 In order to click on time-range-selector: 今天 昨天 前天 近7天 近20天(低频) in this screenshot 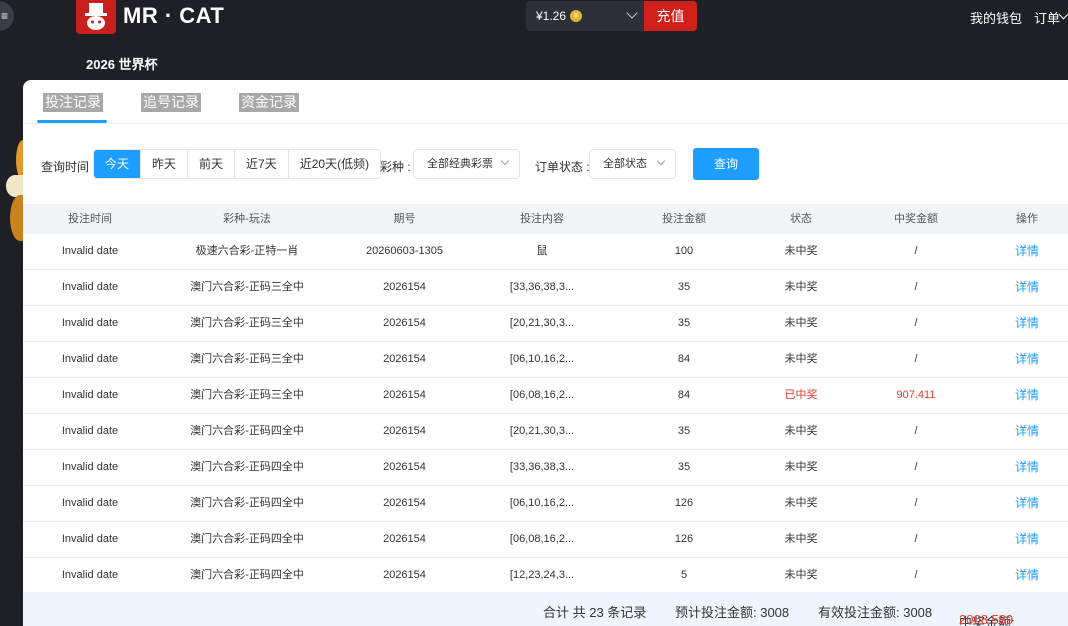, I will do `click(237, 164)`.